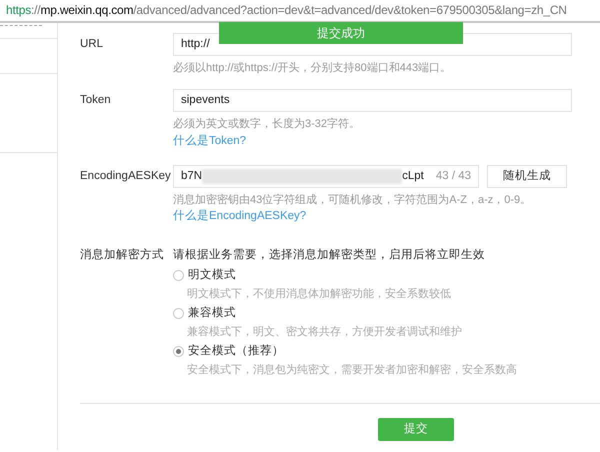  I want to click on field-label: Token, so click(96, 100).